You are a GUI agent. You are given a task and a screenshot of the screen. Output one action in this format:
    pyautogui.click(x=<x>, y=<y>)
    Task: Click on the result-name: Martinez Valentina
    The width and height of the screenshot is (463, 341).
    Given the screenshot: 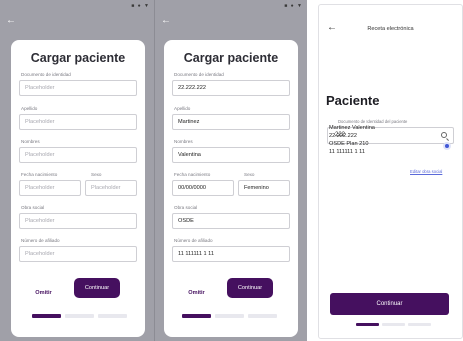 What is the action you would take?
    pyautogui.click(x=352, y=128)
    